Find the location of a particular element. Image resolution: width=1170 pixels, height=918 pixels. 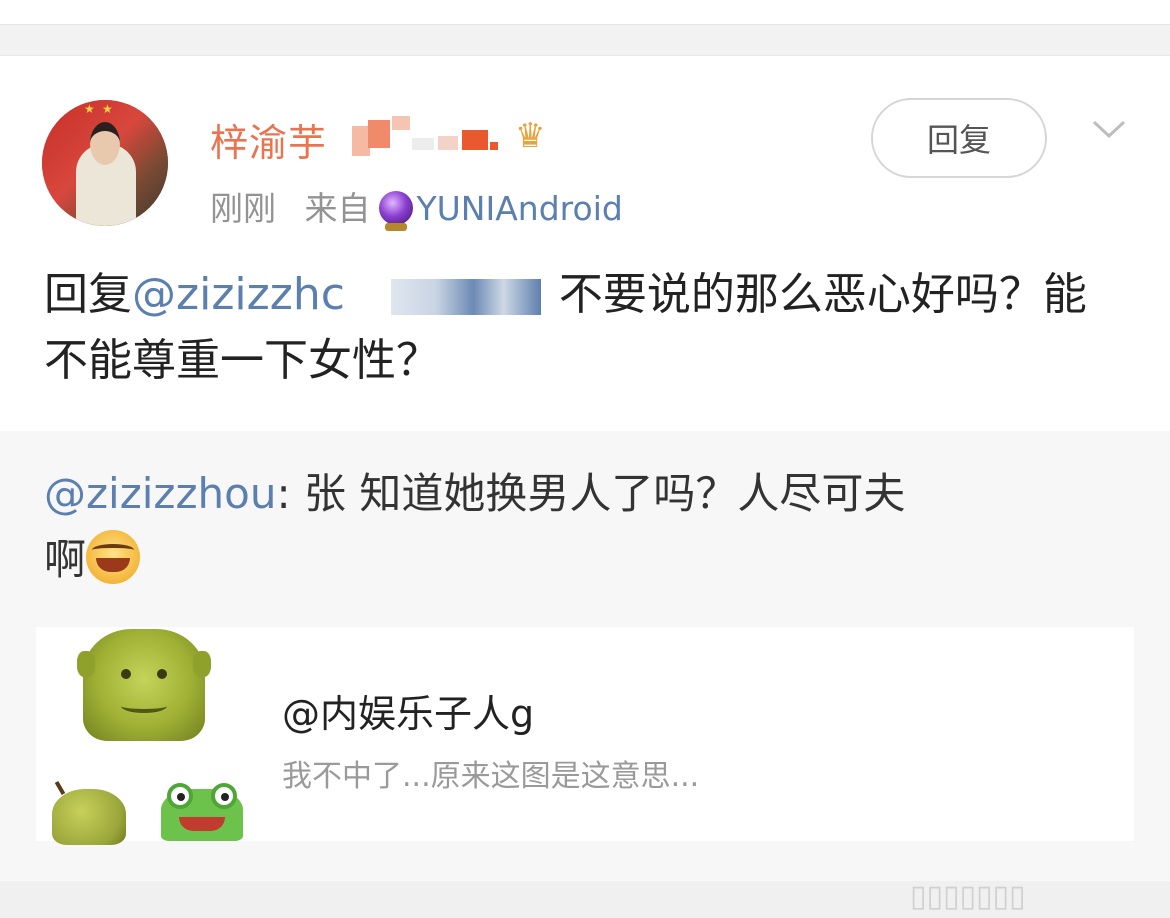

laughing-emoji-icon is located at coordinates (113, 557).